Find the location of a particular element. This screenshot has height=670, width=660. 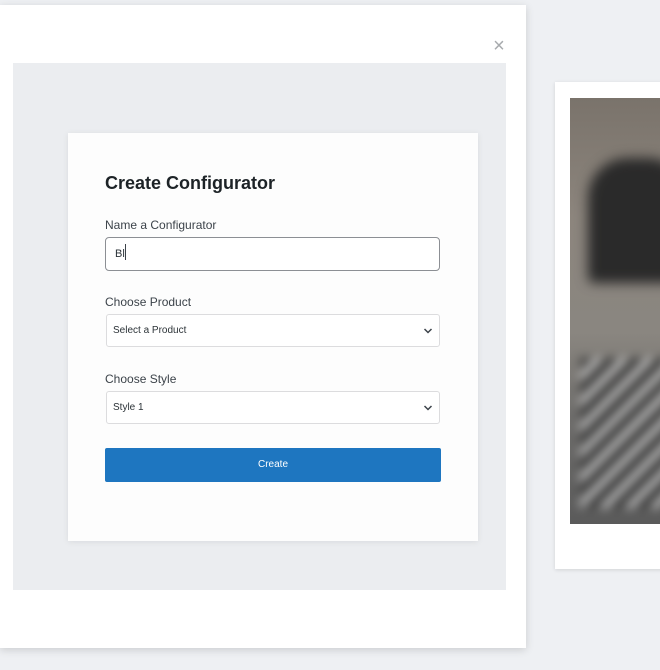

product-select-value: Select a Product is located at coordinates (150, 330).